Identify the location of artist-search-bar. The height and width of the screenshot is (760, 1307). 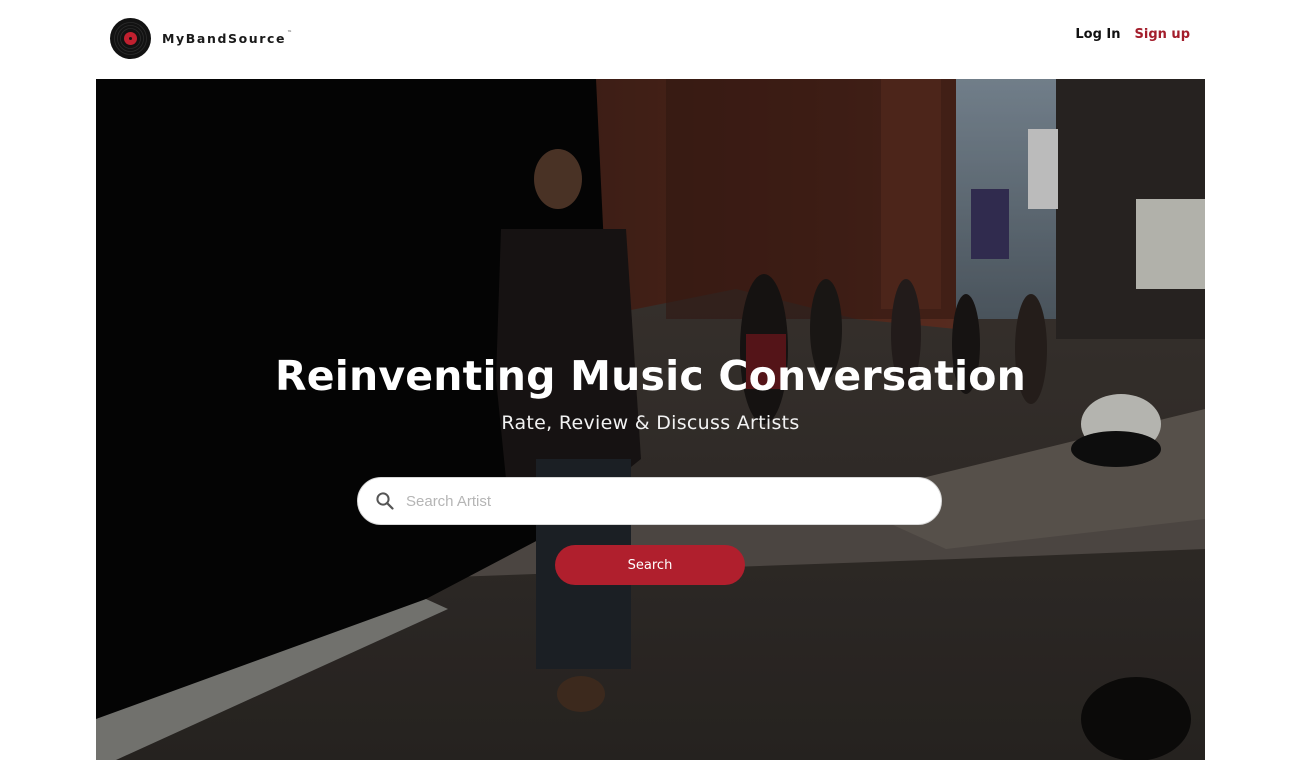
(649, 501).